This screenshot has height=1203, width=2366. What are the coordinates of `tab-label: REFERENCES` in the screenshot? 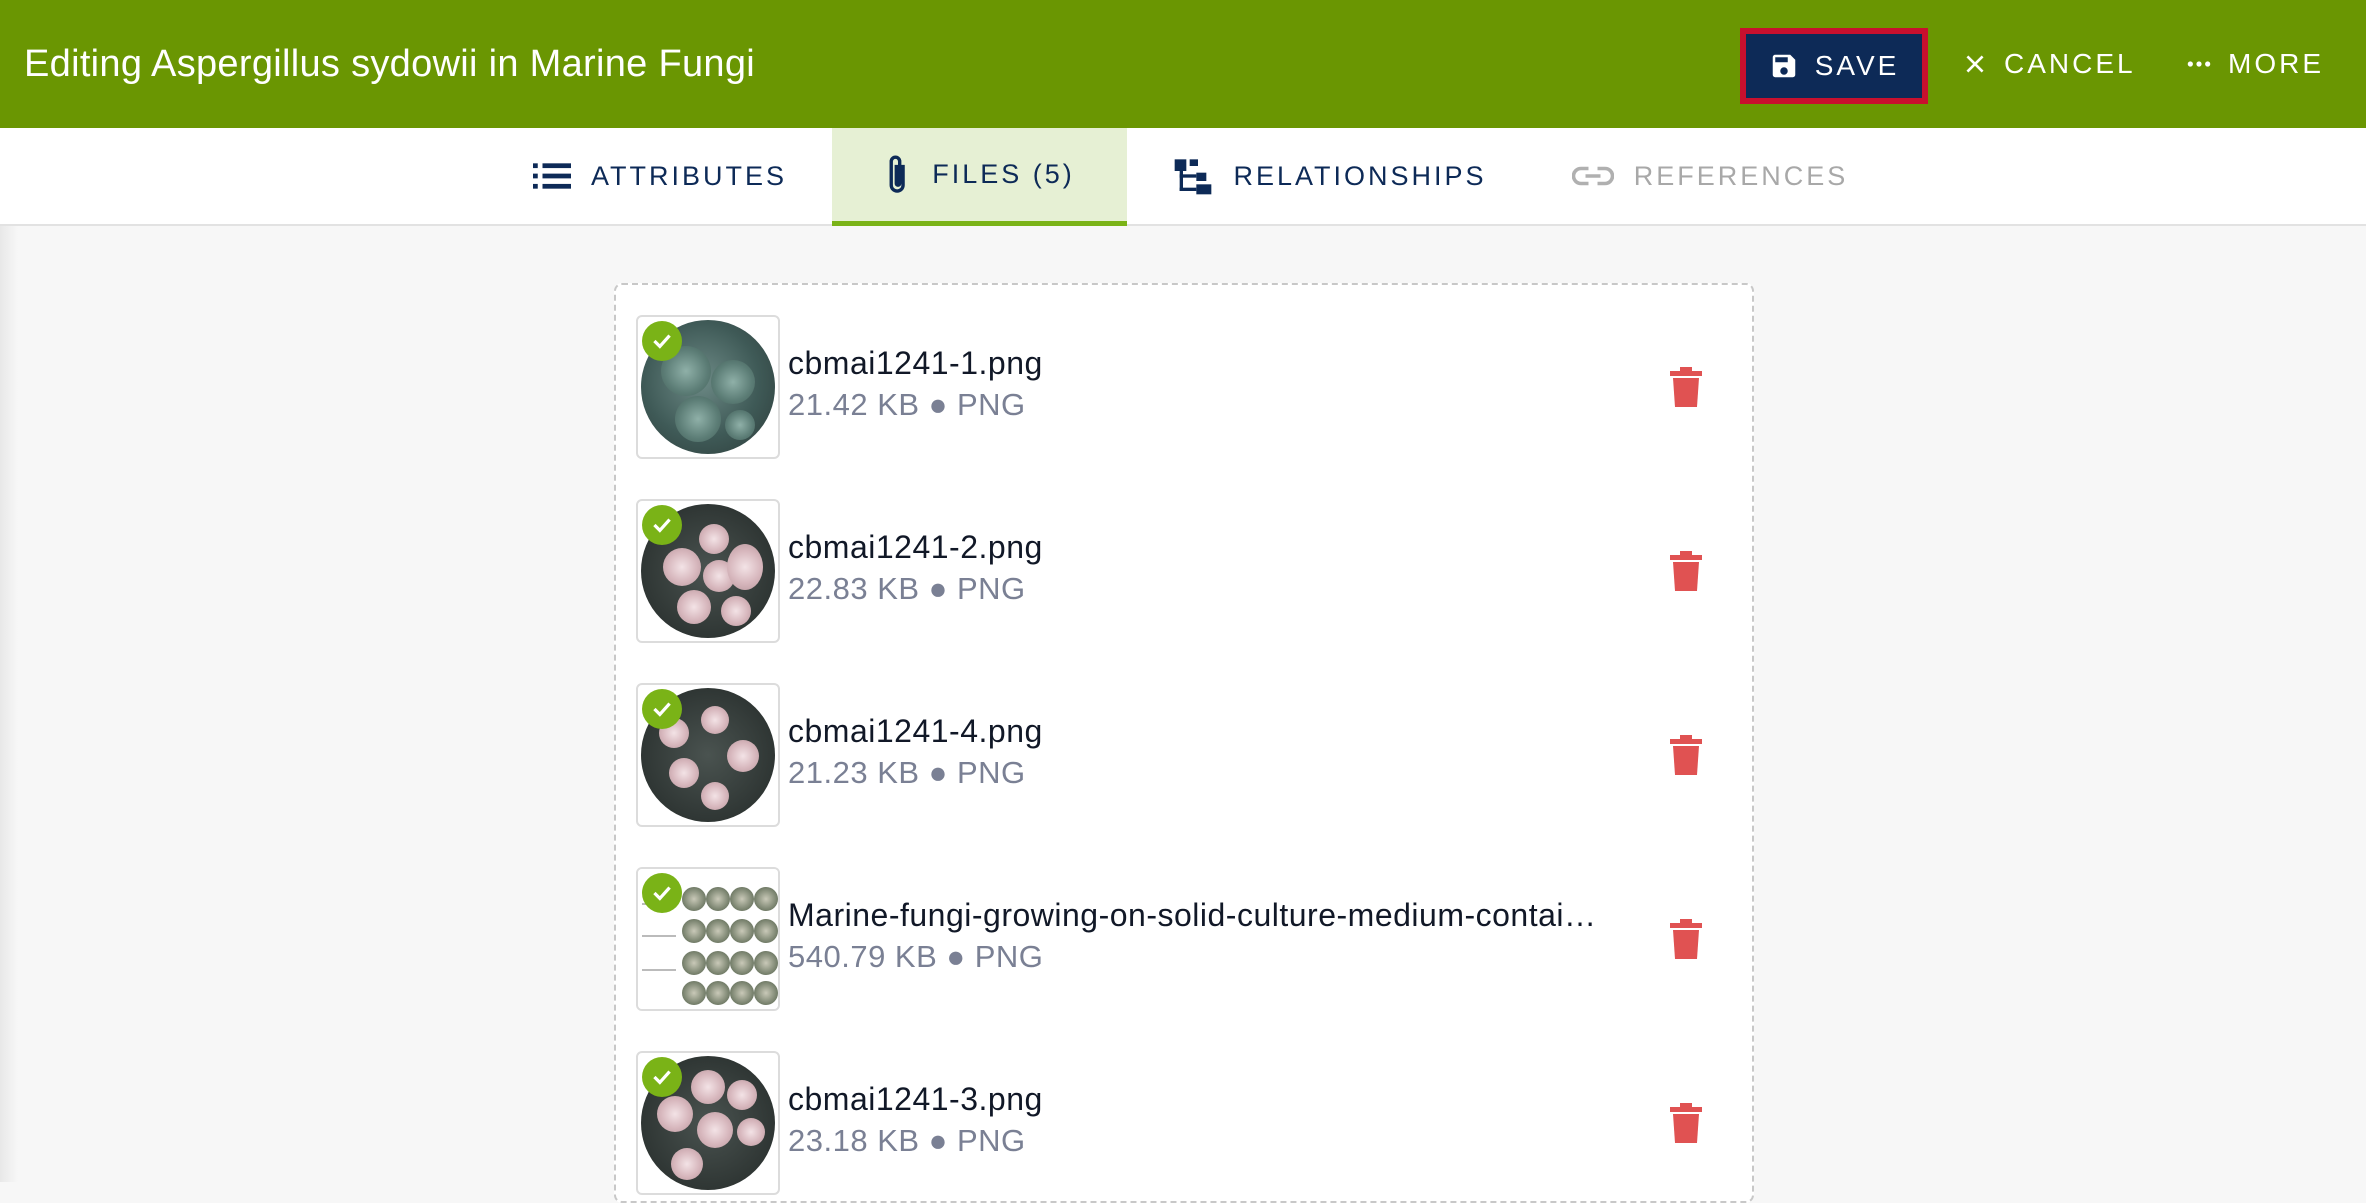 It's located at (1741, 175).